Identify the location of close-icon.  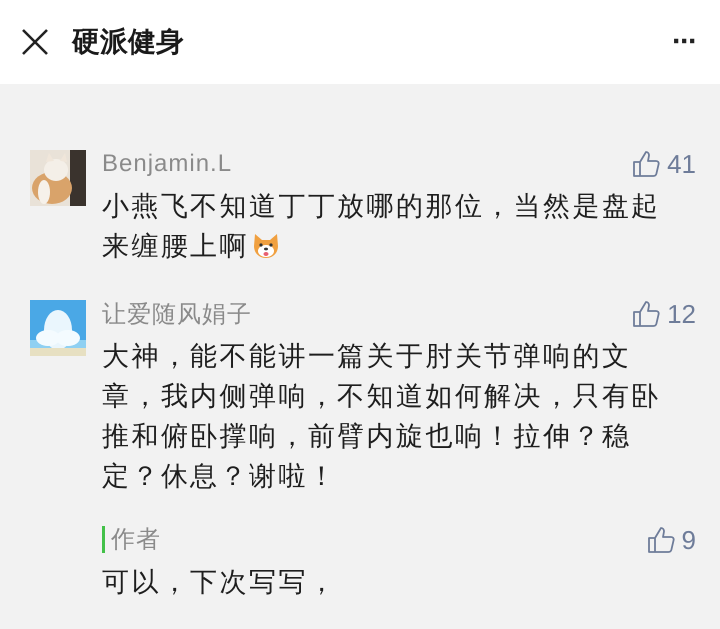
(35, 42).